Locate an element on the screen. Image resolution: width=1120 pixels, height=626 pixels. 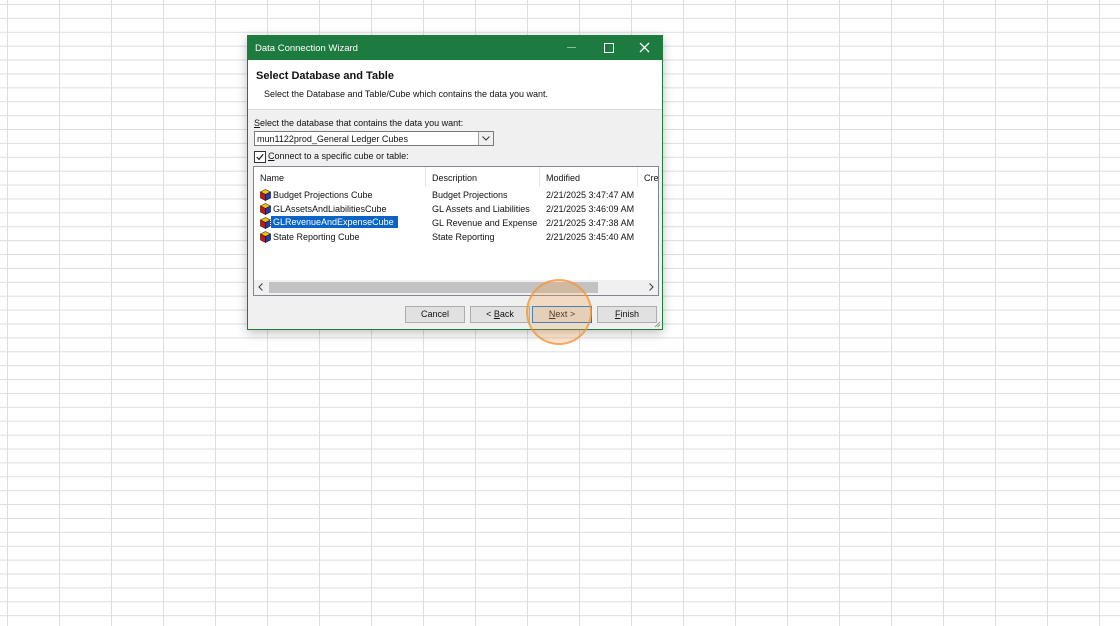
checkmark-icon is located at coordinates (260, 157).